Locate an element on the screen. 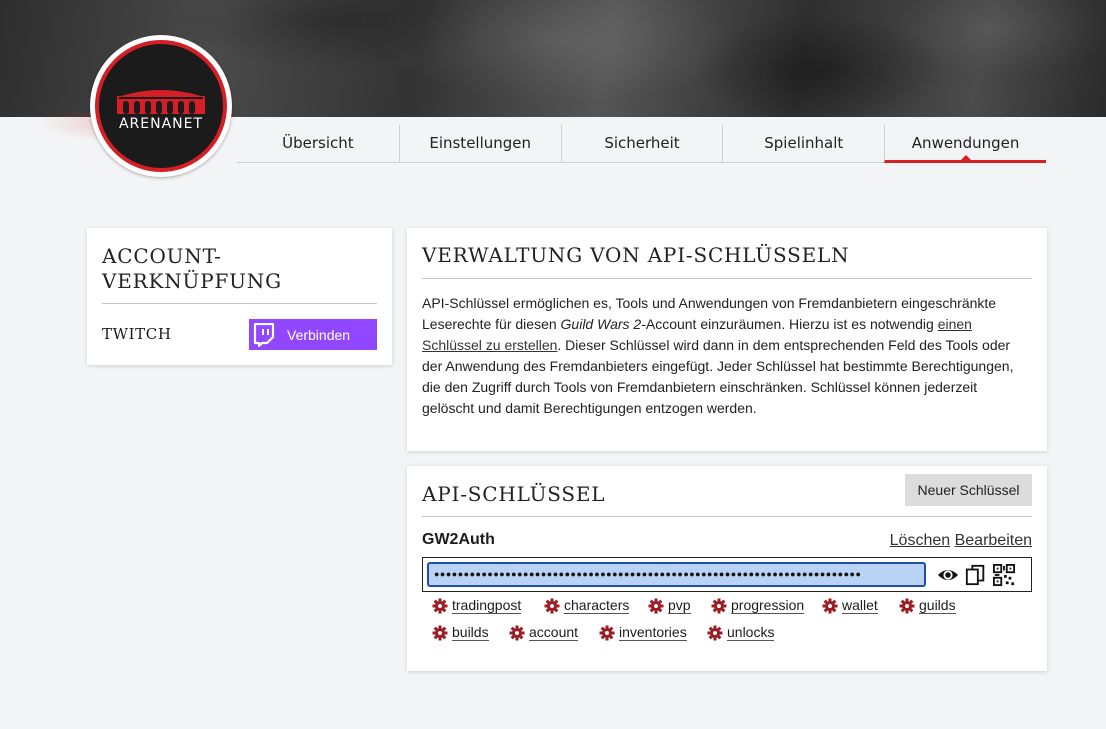 The image size is (1106, 729). permission-item: inventories is located at coordinates (643, 633).